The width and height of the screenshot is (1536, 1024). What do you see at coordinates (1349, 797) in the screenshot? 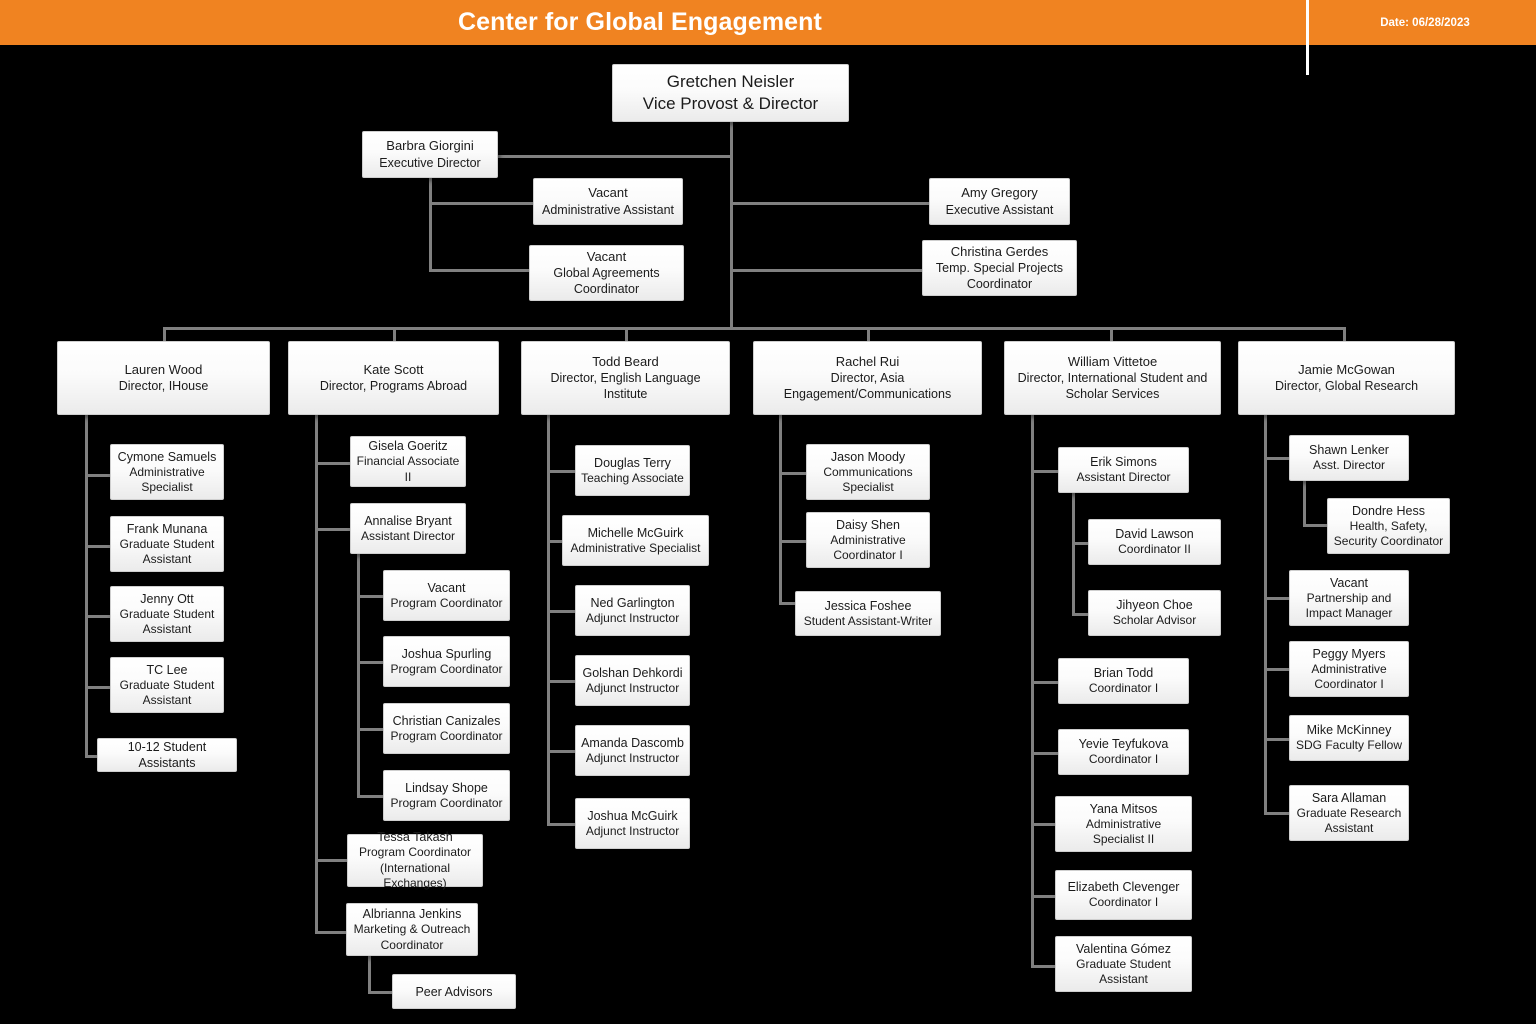
I see `node-name: Sara Allaman` at bounding box center [1349, 797].